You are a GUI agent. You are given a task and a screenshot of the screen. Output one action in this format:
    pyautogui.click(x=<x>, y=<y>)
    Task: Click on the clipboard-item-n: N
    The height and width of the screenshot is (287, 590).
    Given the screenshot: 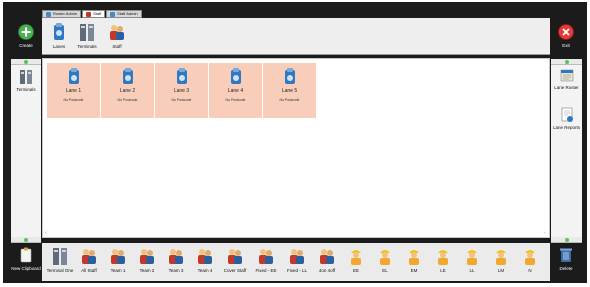 What is the action you would take?
    pyautogui.click(x=530, y=259)
    